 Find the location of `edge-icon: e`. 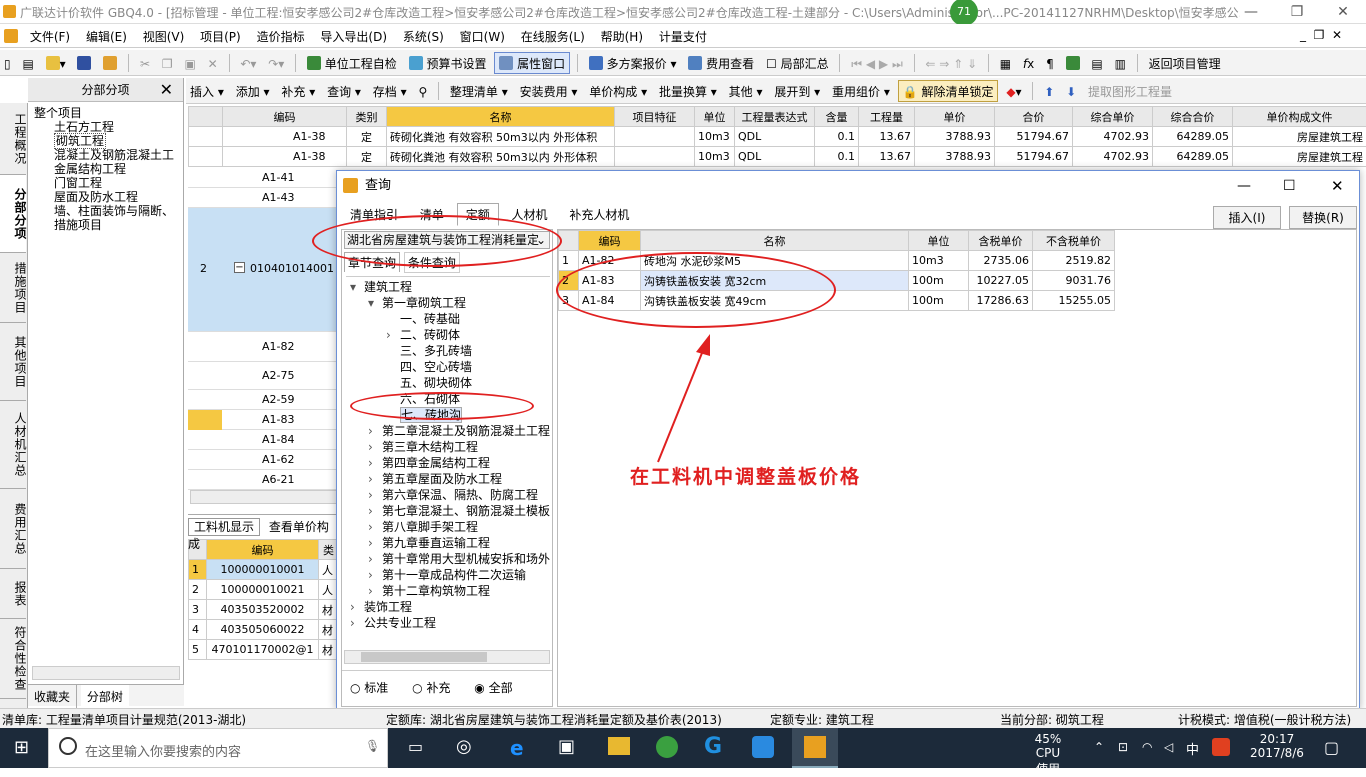

edge-icon: e is located at coordinates (517, 748).